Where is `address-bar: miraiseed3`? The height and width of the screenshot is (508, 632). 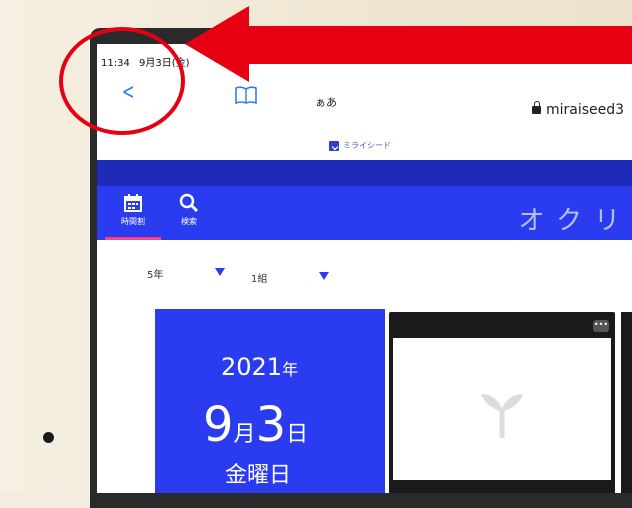 address-bar: miraiseed3 is located at coordinates (578, 109).